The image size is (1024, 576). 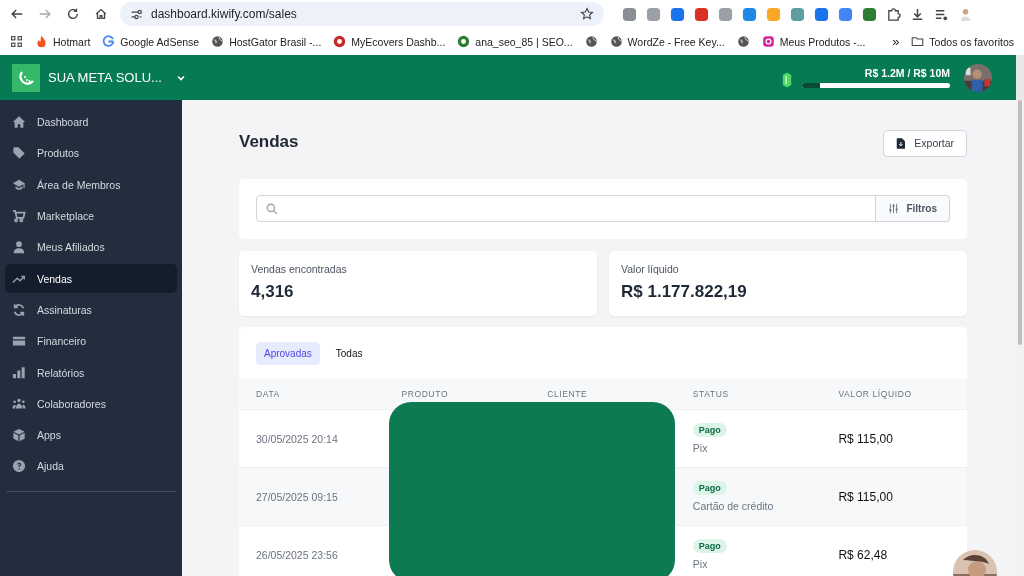 What do you see at coordinates (91, 278) in the screenshot?
I see `sidebar-item: Vendas` at bounding box center [91, 278].